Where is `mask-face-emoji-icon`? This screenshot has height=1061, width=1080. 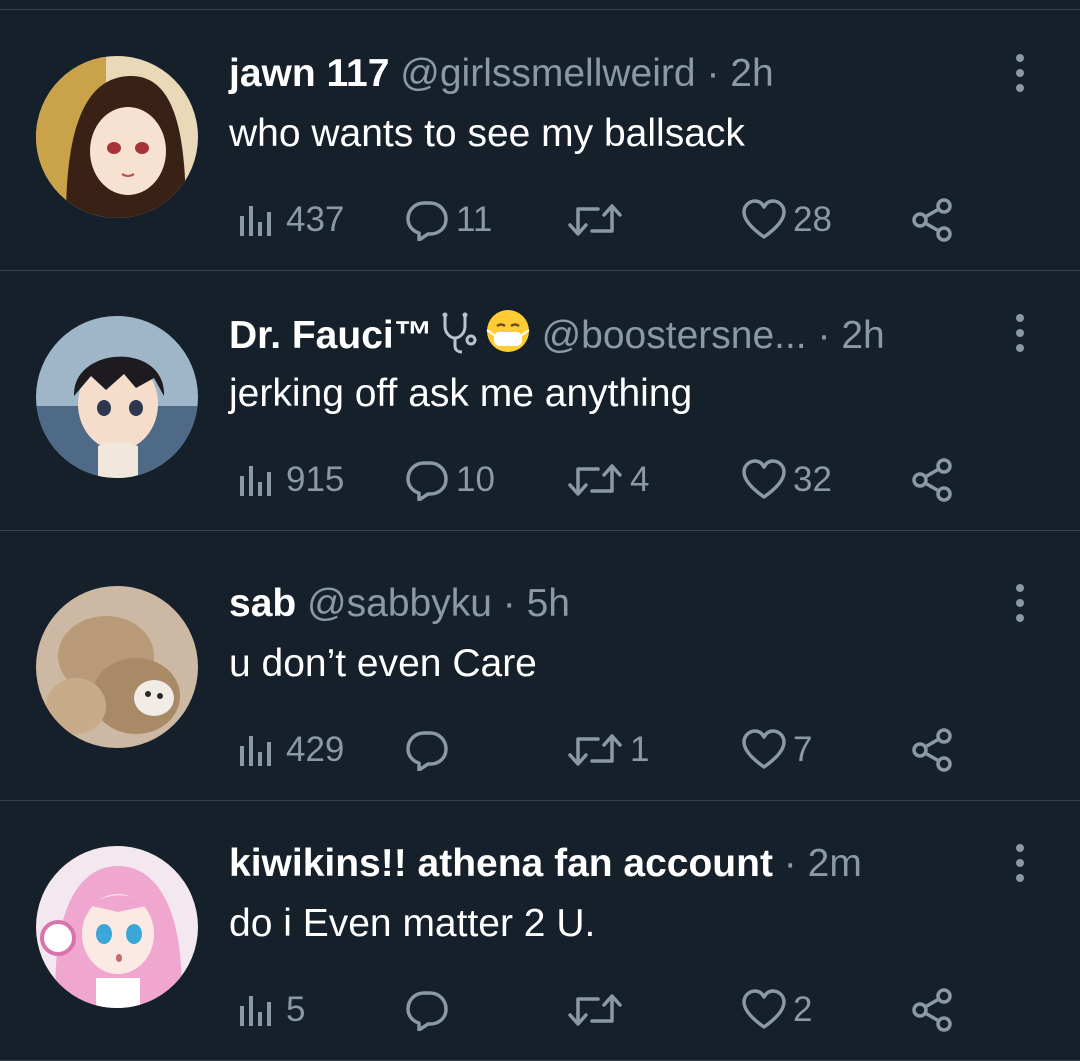 mask-face-emoji-icon is located at coordinates (508, 338).